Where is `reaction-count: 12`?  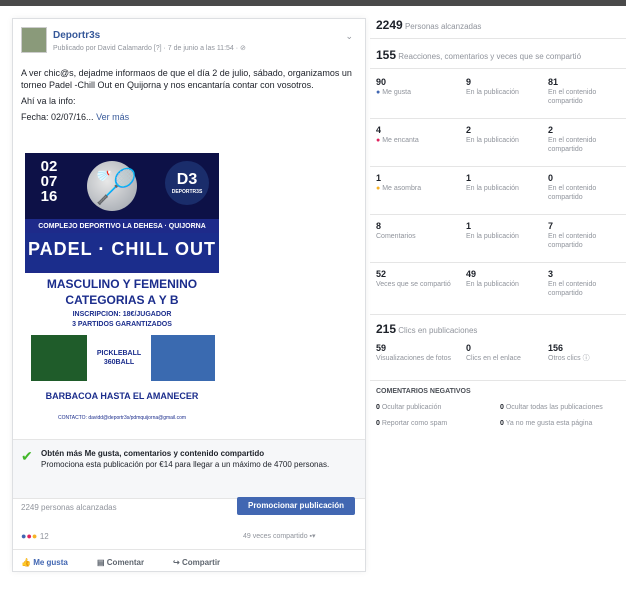 reaction-count: 12 is located at coordinates (44, 536).